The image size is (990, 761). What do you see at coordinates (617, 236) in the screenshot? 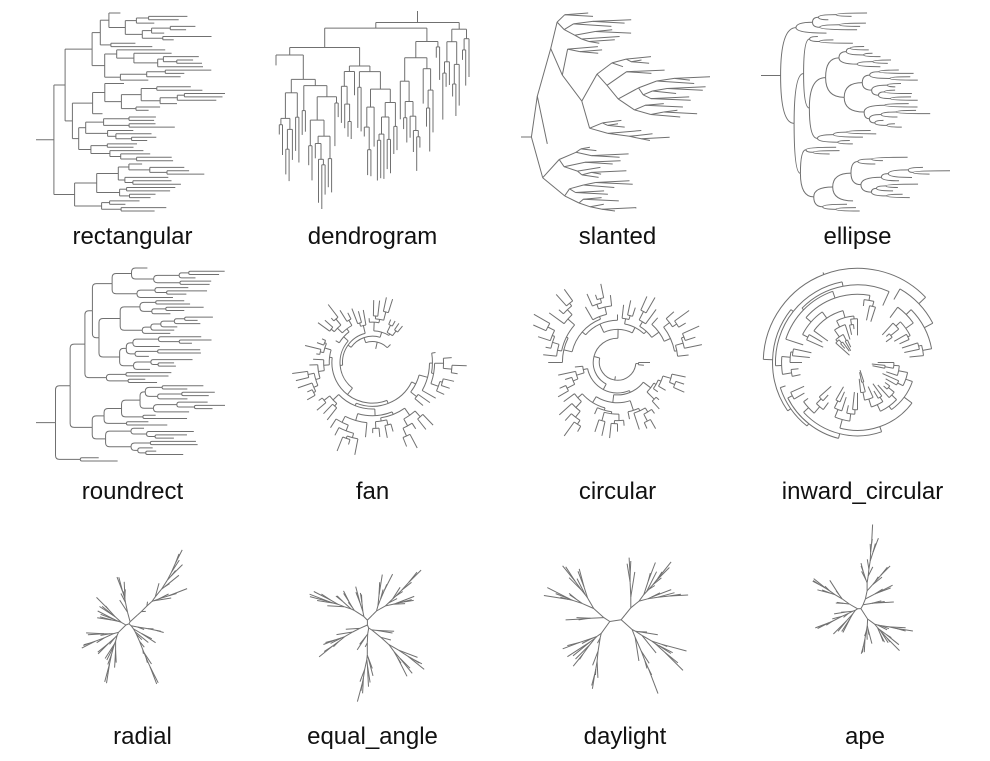
I see `layout-label-slanted: slanted` at bounding box center [617, 236].